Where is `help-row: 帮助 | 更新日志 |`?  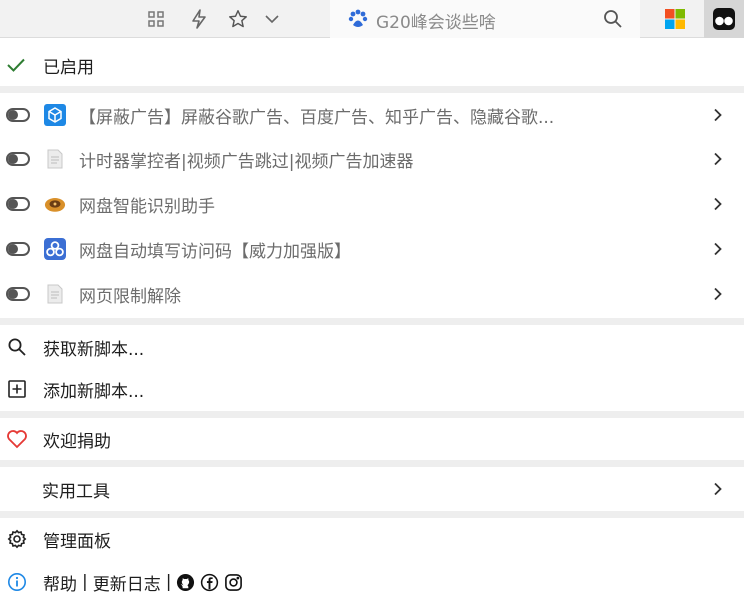
help-row: 帮助 | 更新日志 | is located at coordinates (372, 579).